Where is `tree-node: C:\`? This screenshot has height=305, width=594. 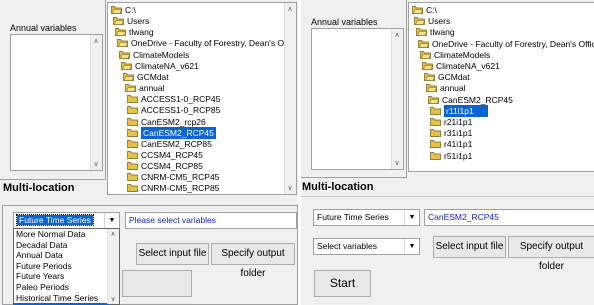
tree-node: C:\ is located at coordinates (424, 10).